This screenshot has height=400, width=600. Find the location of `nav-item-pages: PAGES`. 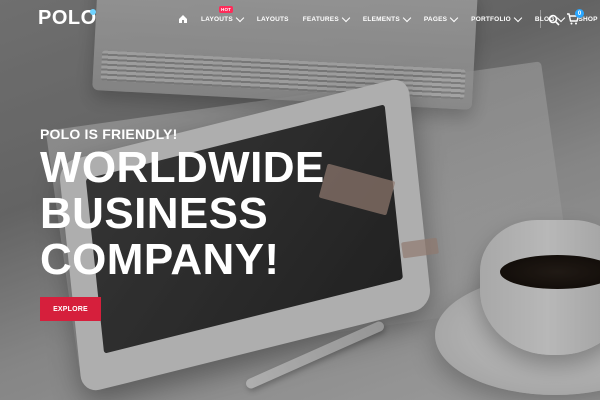

nav-item-pages: PAGES is located at coordinates (441, 19).